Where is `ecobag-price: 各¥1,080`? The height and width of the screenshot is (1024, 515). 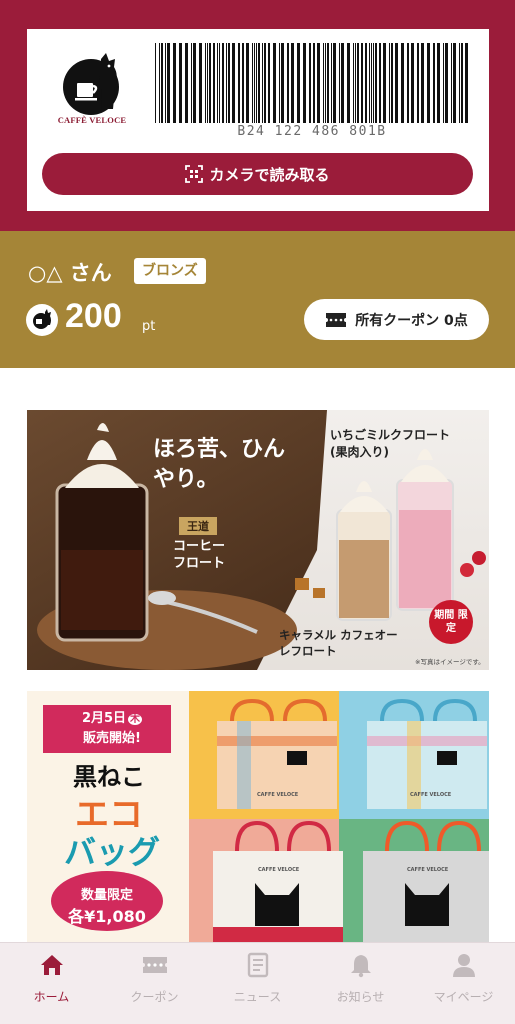 ecobag-price: 各¥1,080 is located at coordinates (107, 916).